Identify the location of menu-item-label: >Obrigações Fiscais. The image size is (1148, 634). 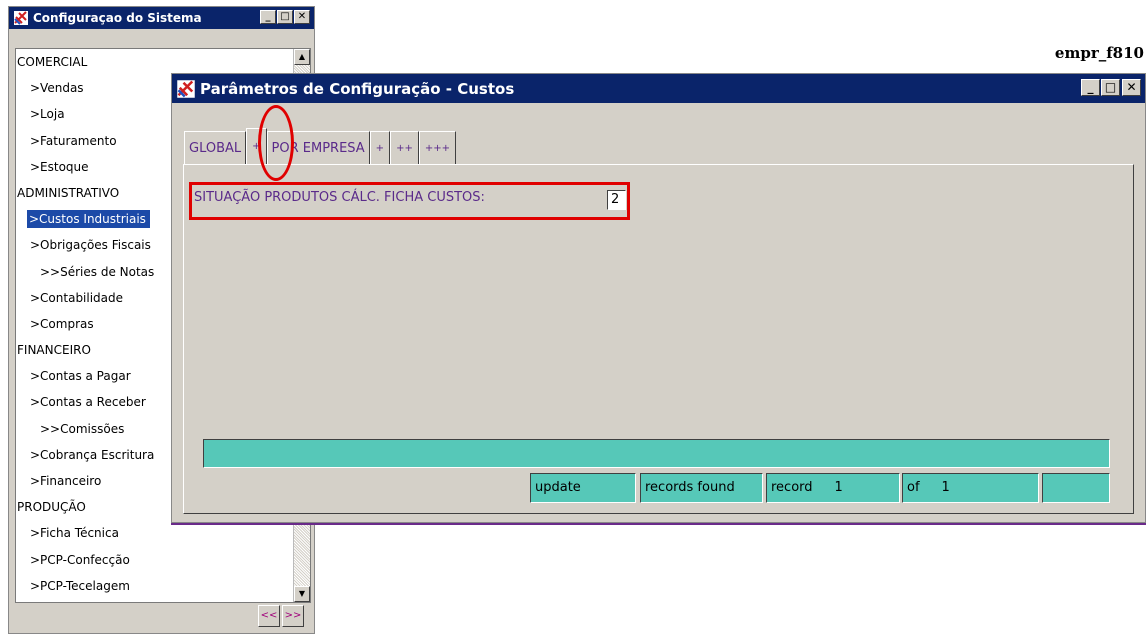
(90, 245).